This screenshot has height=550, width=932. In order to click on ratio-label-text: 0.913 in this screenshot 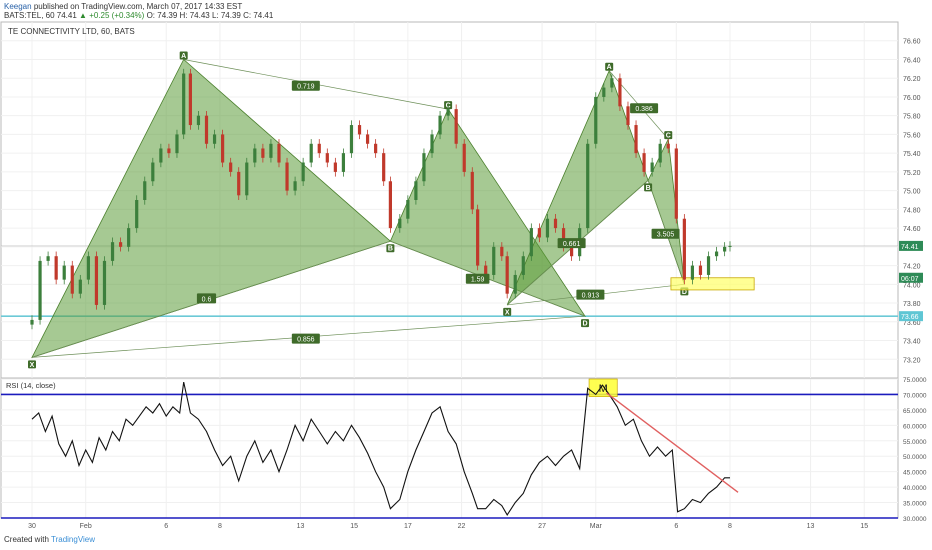, I will do `click(591, 296)`.